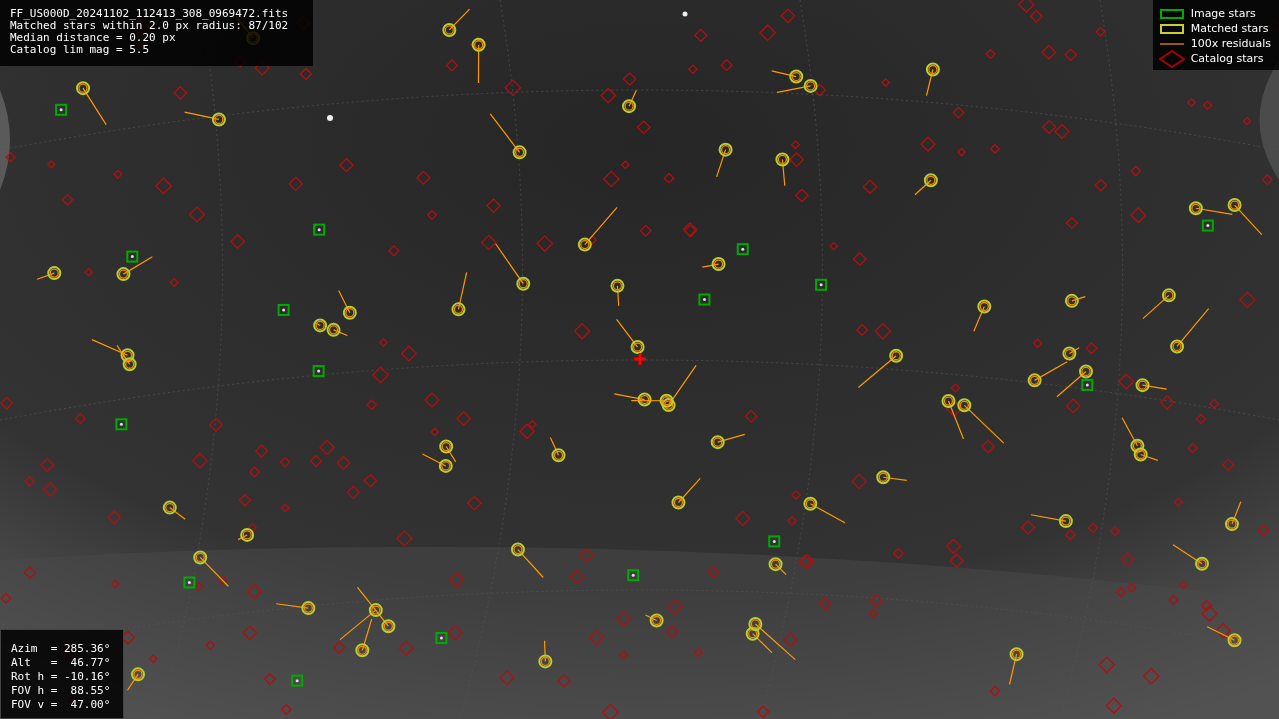 This screenshot has width=1279, height=719. What do you see at coordinates (61, 691) in the screenshot?
I see `pointing-reading: FOV h = 88.55°` at bounding box center [61, 691].